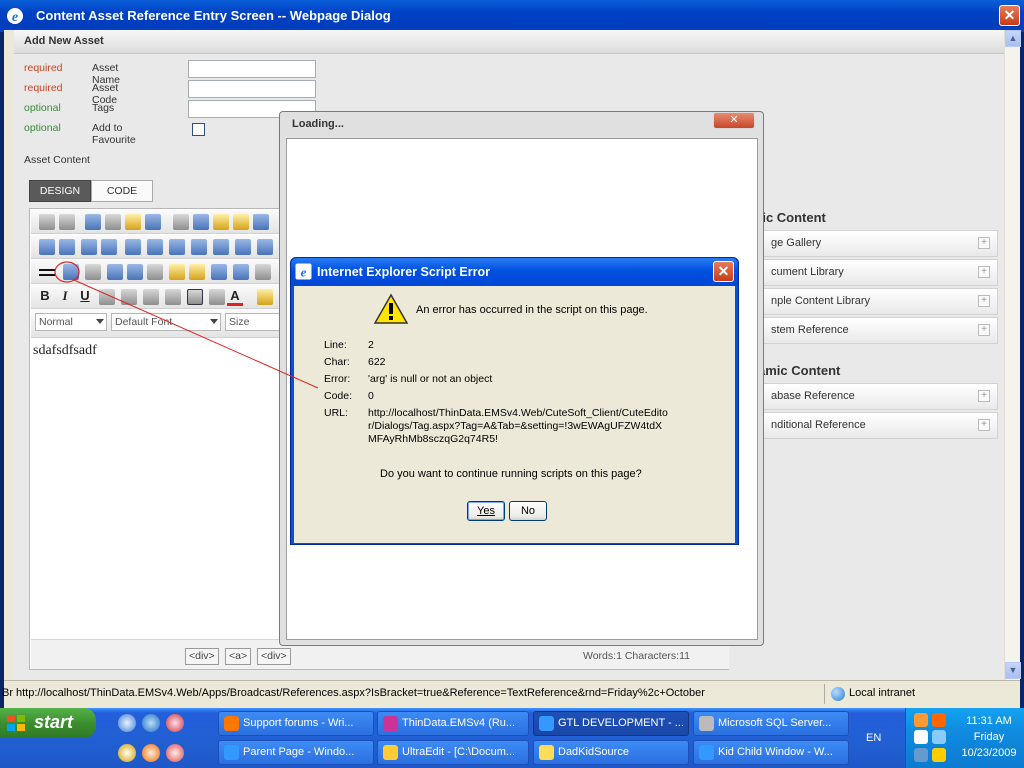 This screenshot has width=1024, height=768. What do you see at coordinates (199, 247) in the screenshot?
I see `insert-cell-icon` at bounding box center [199, 247].